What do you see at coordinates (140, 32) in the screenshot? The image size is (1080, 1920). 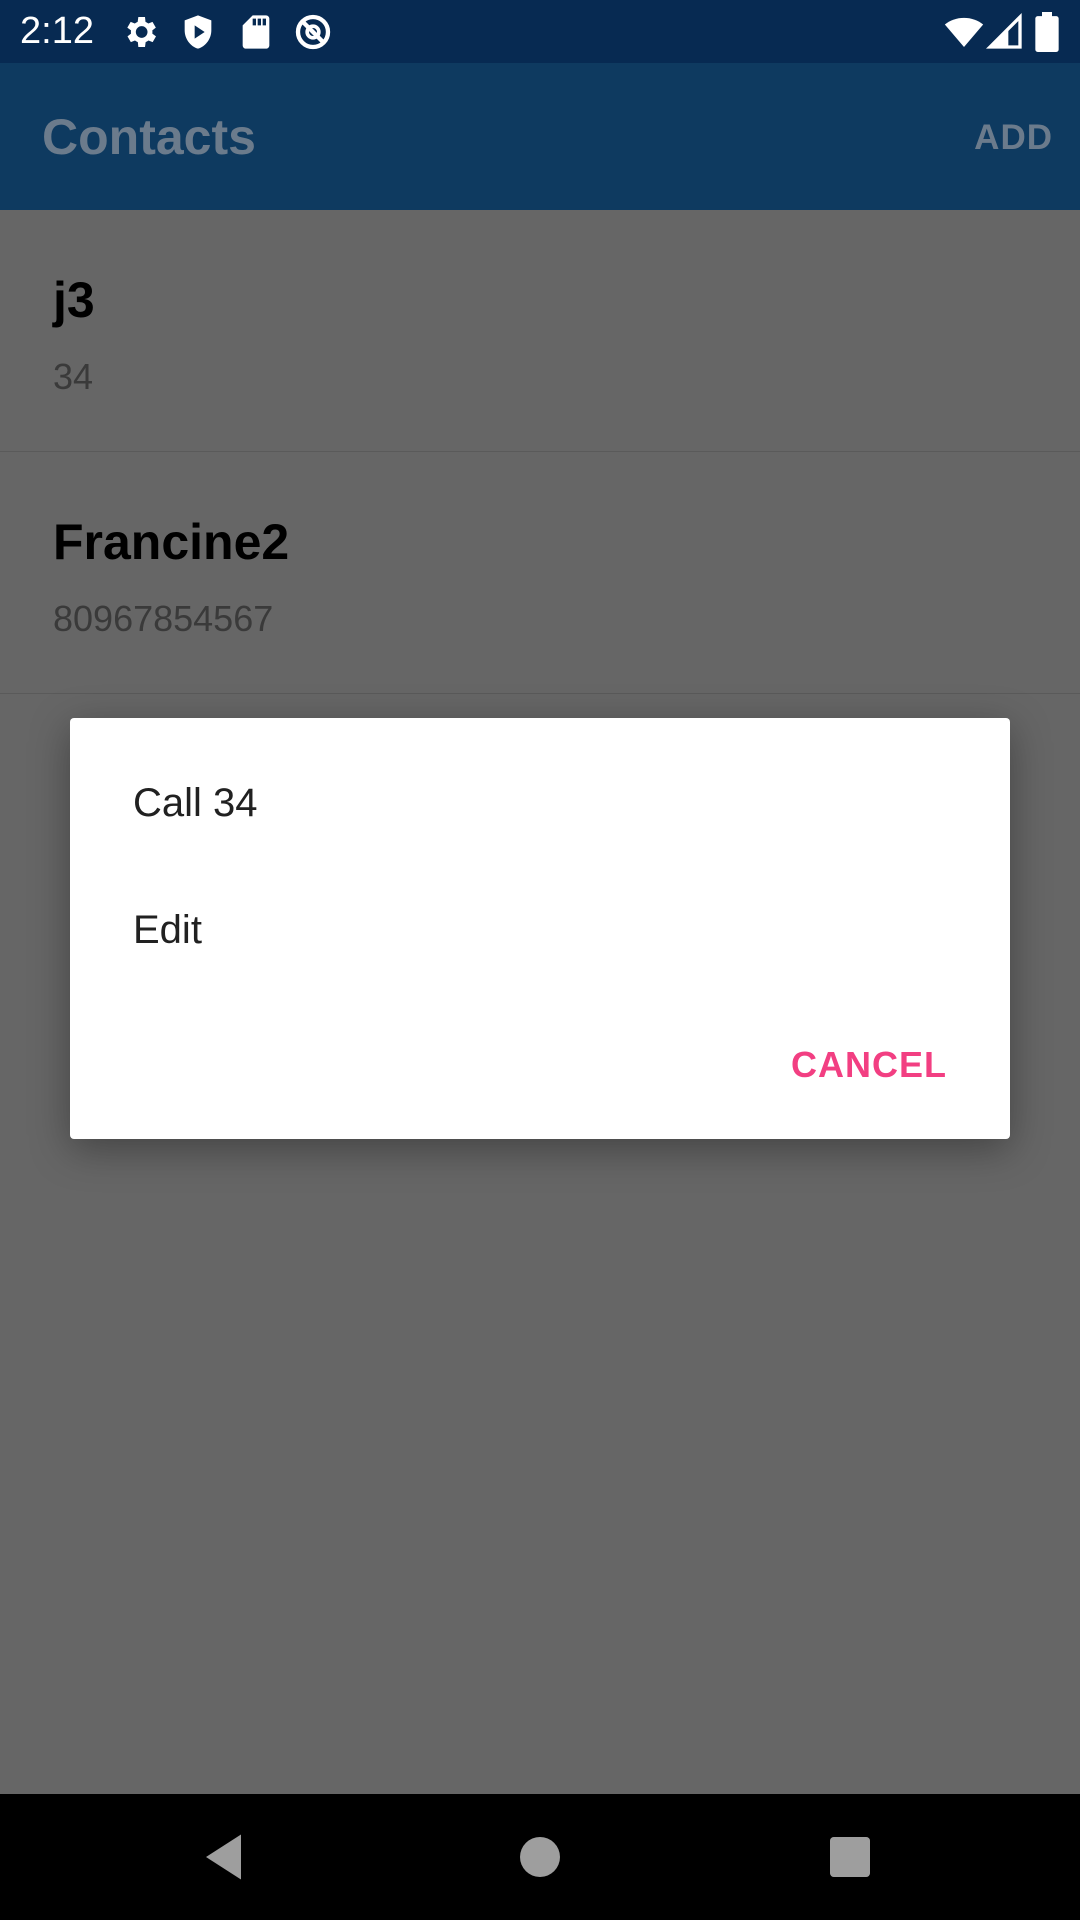 I see `settings-icon` at bounding box center [140, 32].